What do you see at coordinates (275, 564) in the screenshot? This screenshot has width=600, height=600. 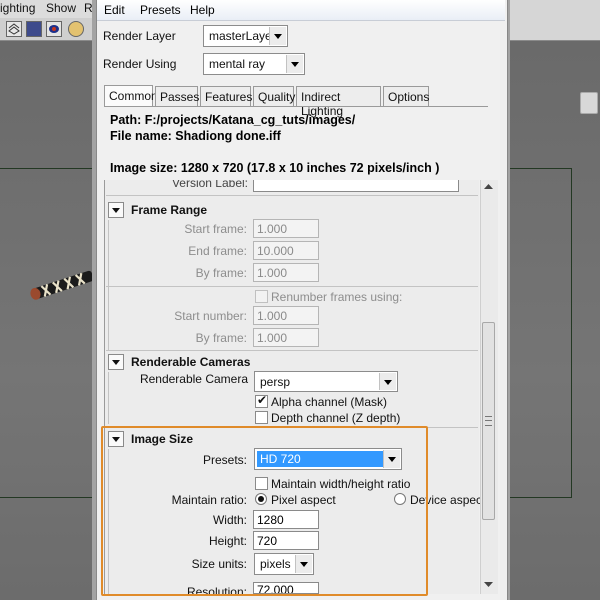 I see `size-units-value: pixels` at bounding box center [275, 564].